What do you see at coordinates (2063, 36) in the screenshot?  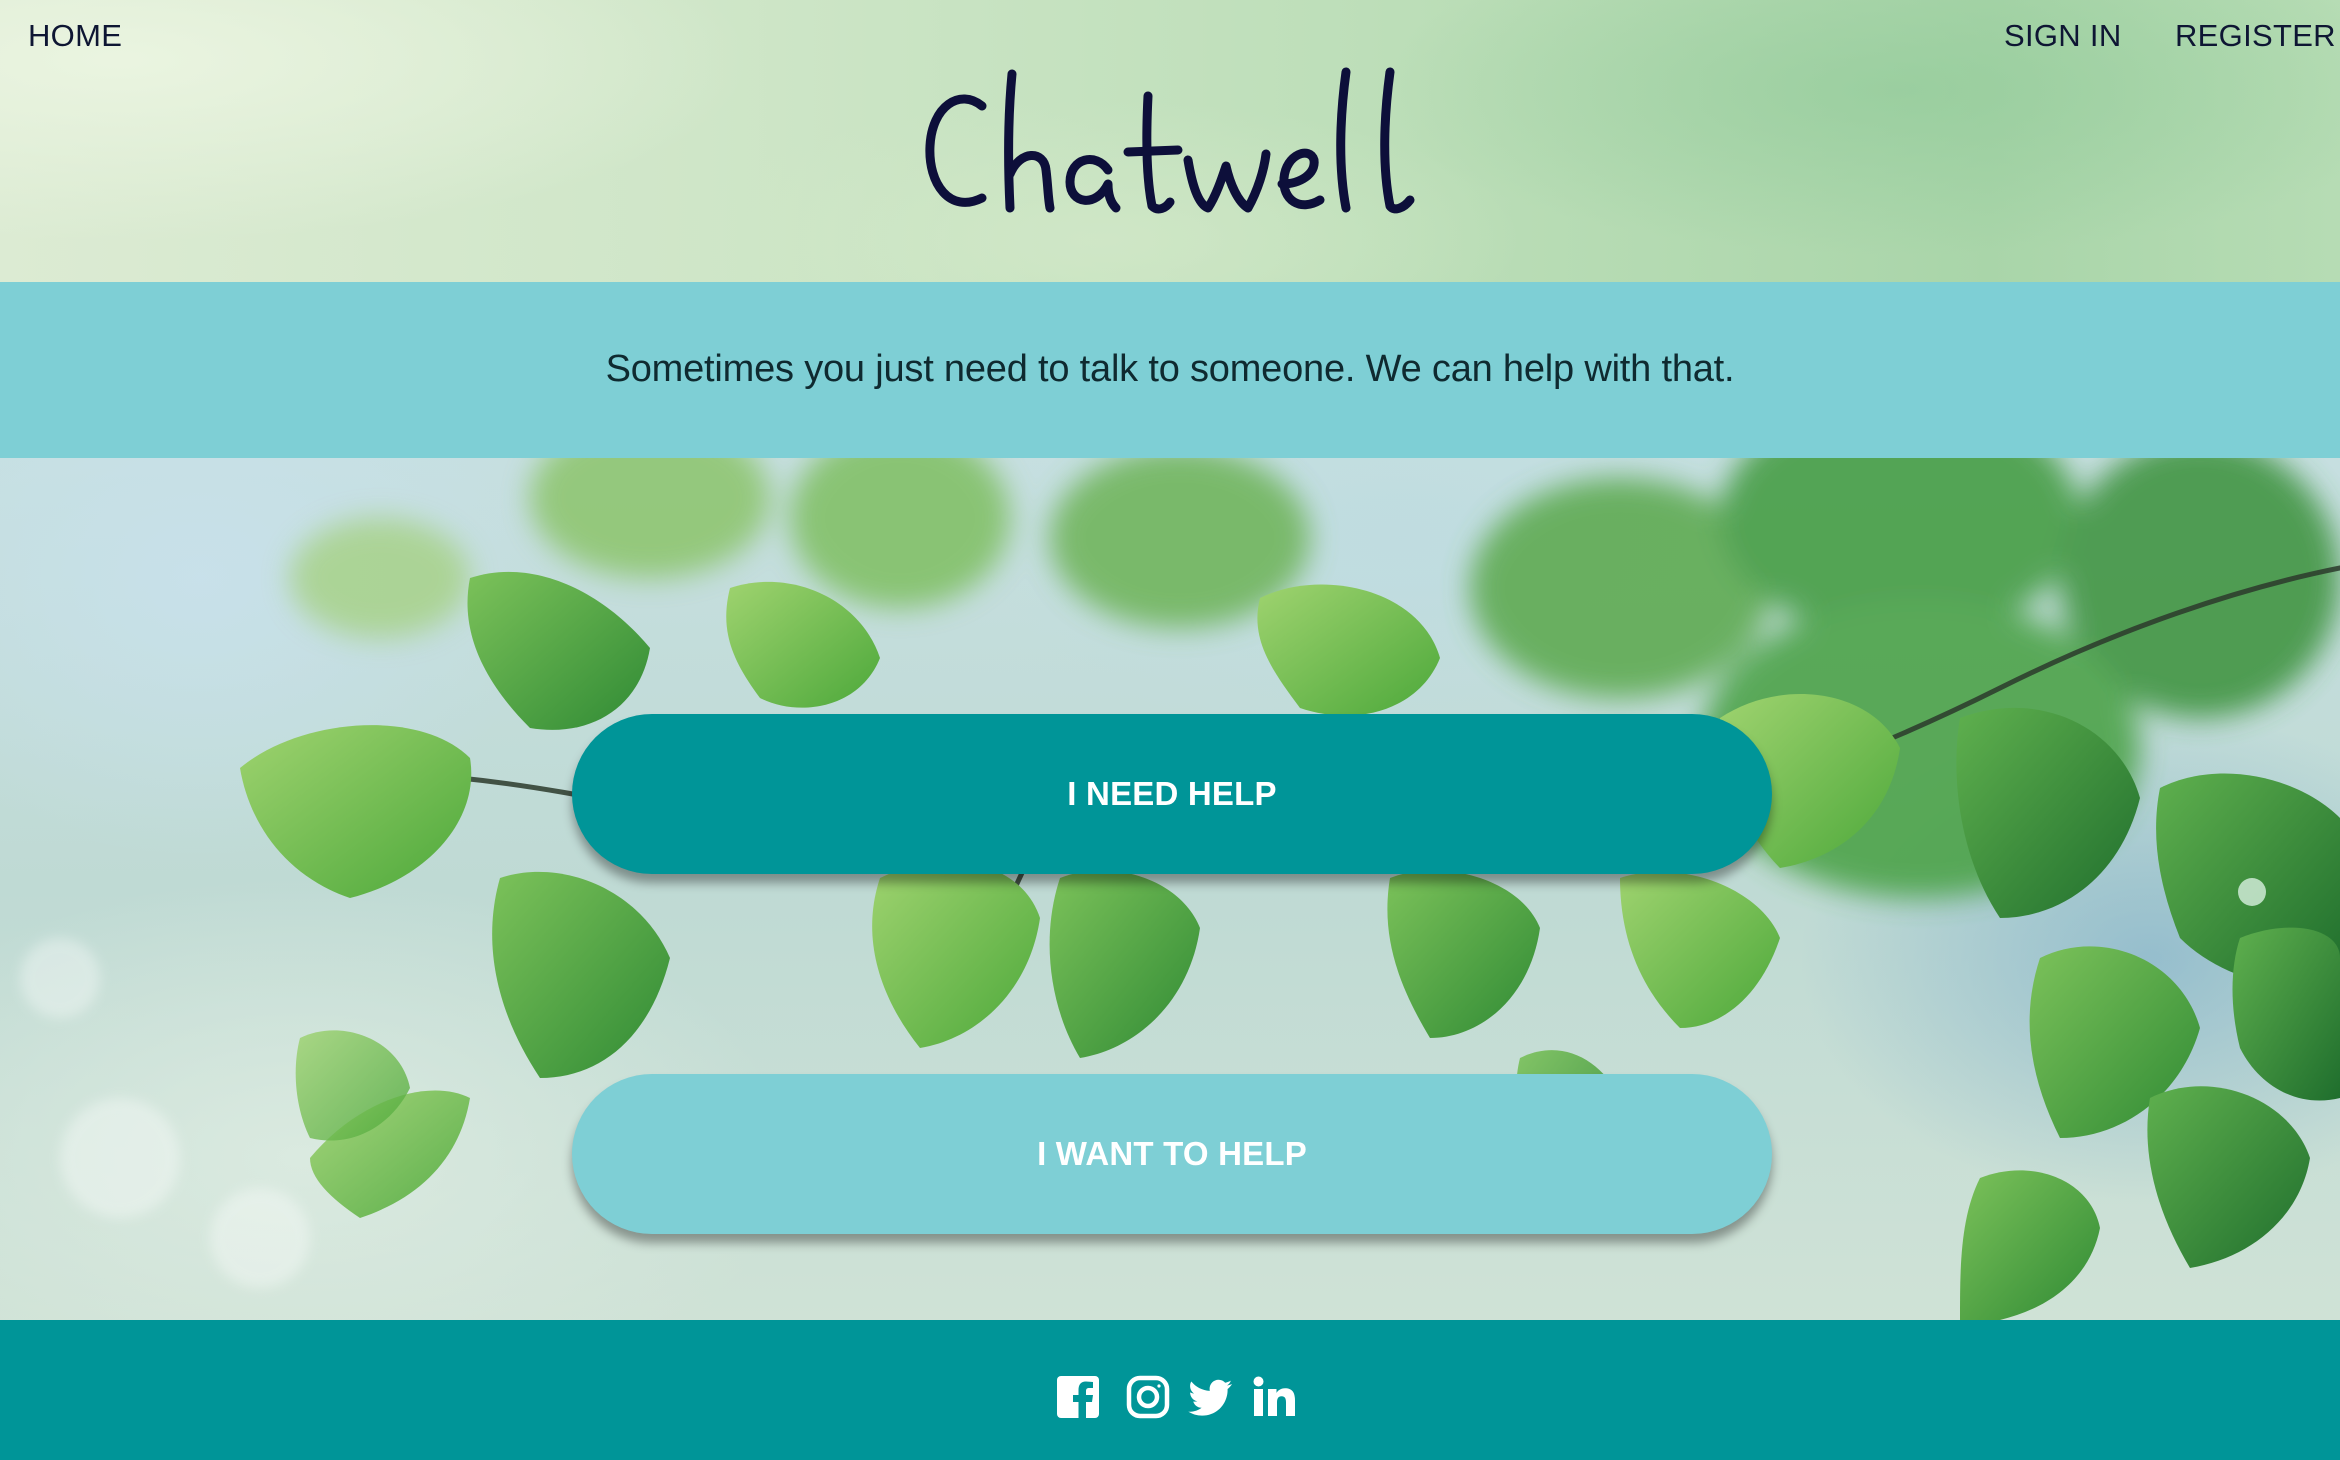 I see `nav-sign-in-link: SIGN IN` at bounding box center [2063, 36].